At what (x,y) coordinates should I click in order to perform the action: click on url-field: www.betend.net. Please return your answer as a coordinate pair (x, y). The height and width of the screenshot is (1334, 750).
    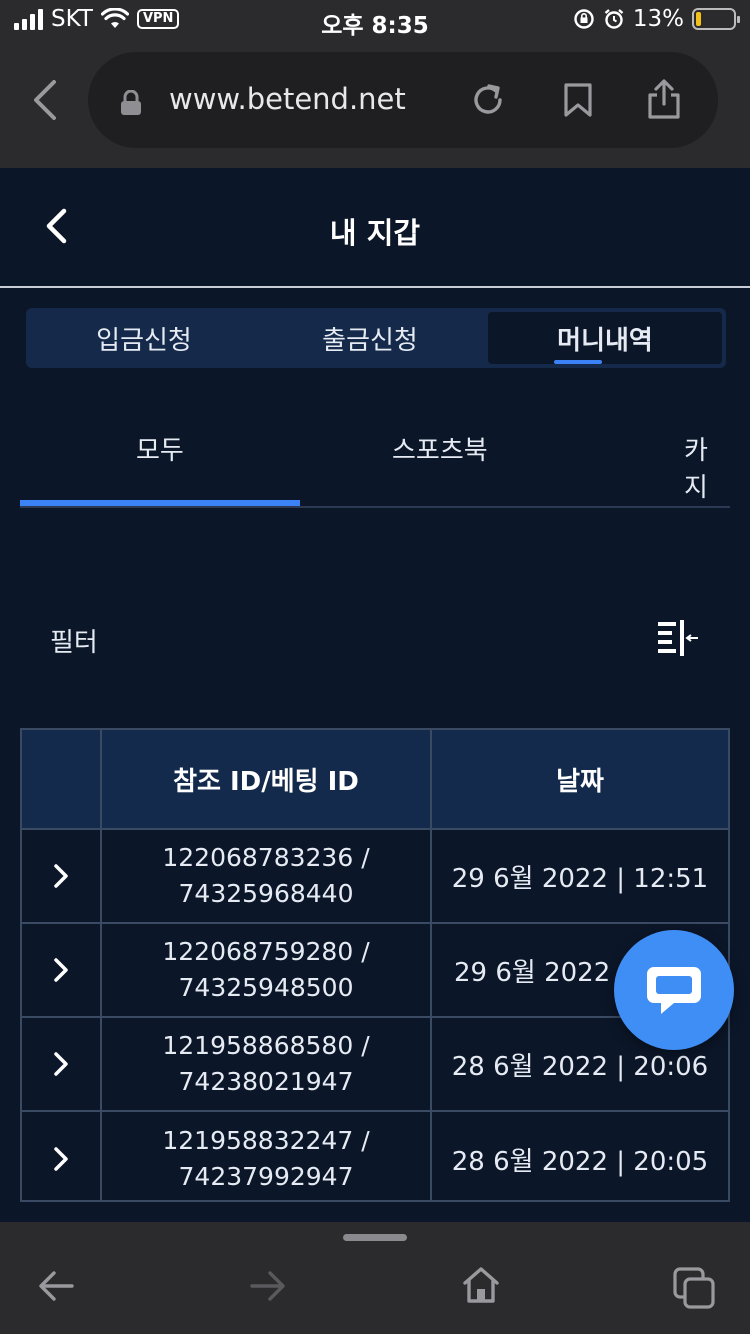
    Looking at the image, I should click on (403, 100).